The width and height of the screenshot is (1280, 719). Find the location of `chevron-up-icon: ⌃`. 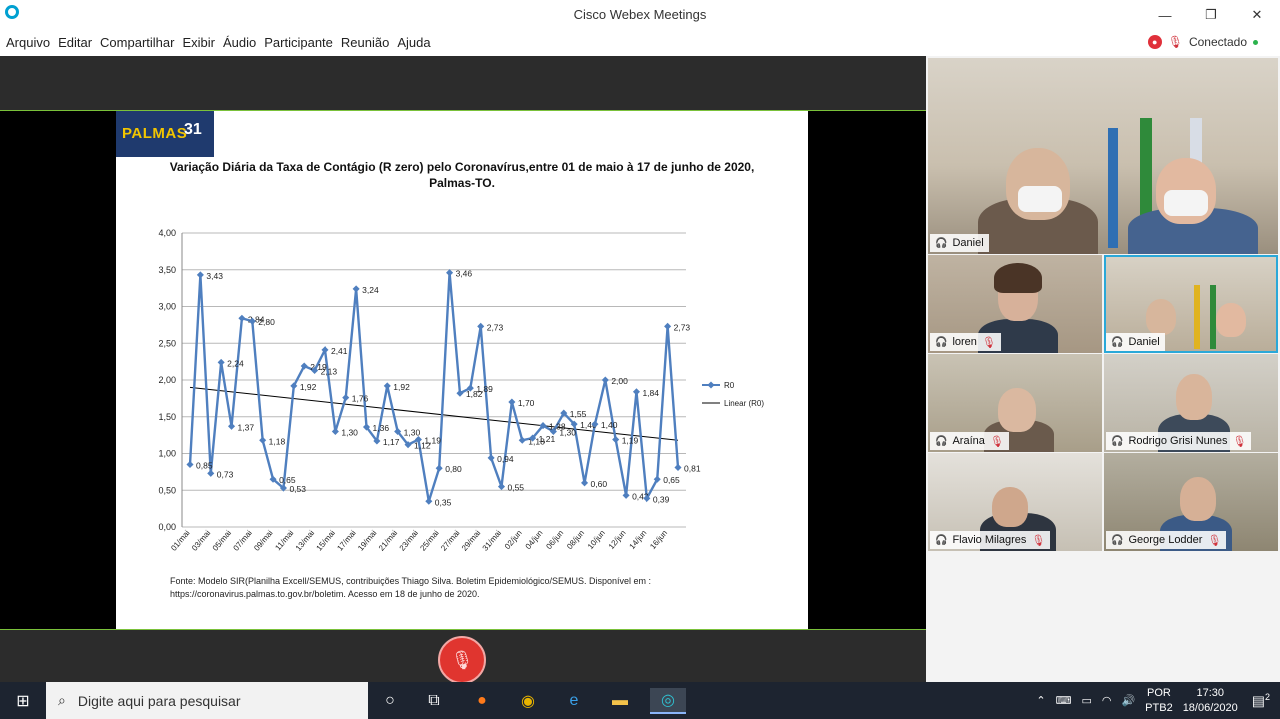

chevron-up-icon: ⌃ is located at coordinates (1040, 700).